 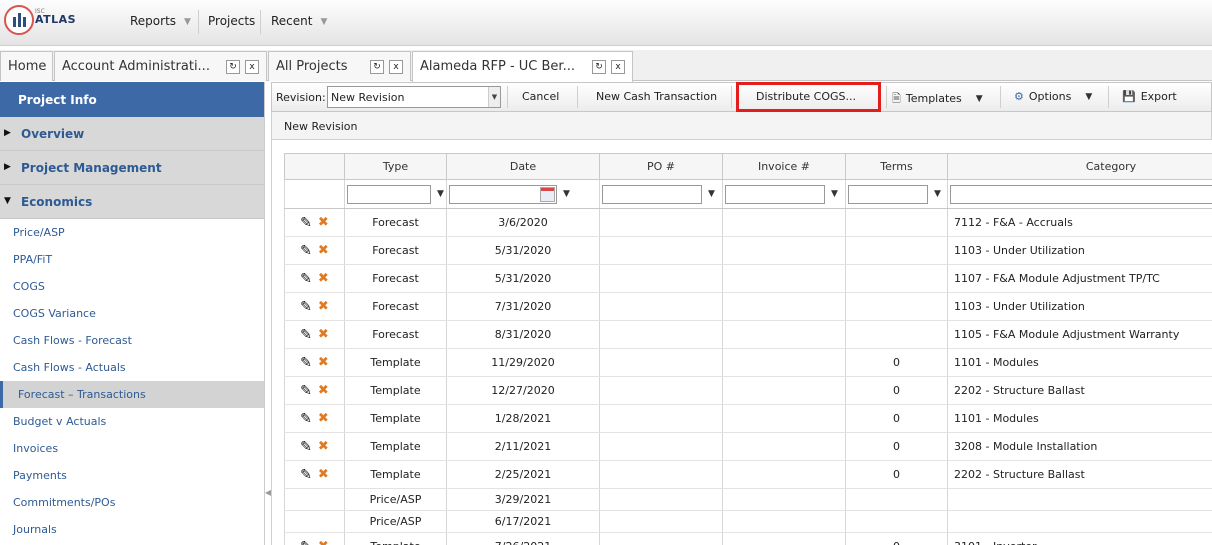 I want to click on table-row: ✎ ✖ Forecast 3/6/2020 7112 - F&A - Accruals, so click(x=748, y=222).